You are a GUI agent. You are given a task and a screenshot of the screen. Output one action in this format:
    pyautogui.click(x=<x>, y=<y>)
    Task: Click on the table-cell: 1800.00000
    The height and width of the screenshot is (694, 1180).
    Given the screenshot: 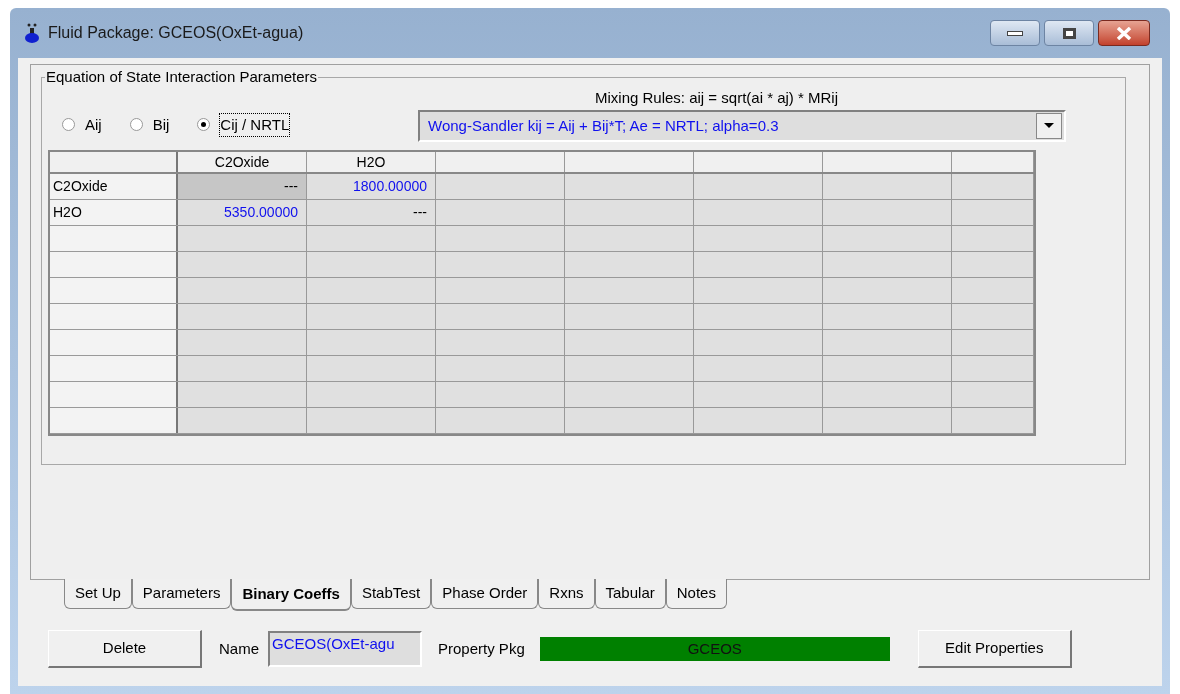 What is the action you would take?
    pyautogui.click(x=371, y=186)
    